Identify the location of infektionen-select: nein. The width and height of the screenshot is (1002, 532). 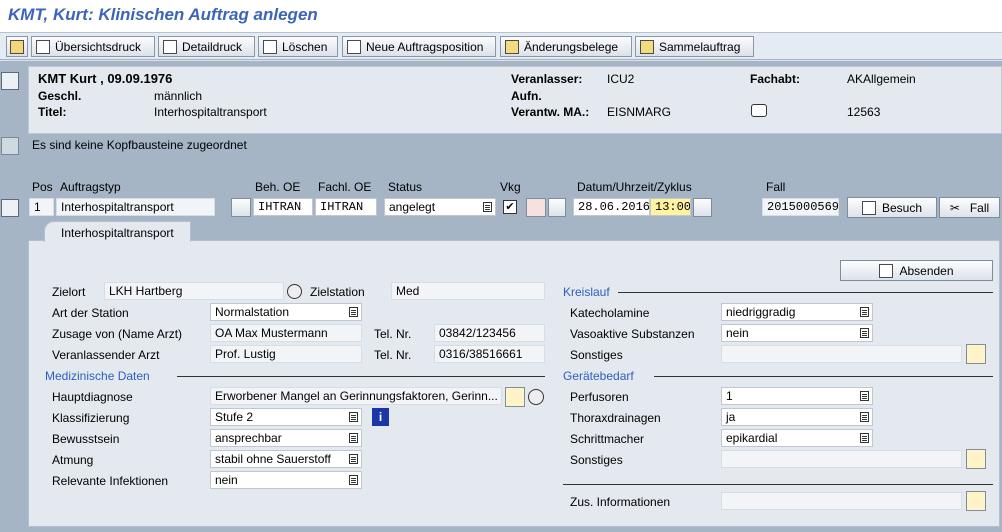
(286, 480).